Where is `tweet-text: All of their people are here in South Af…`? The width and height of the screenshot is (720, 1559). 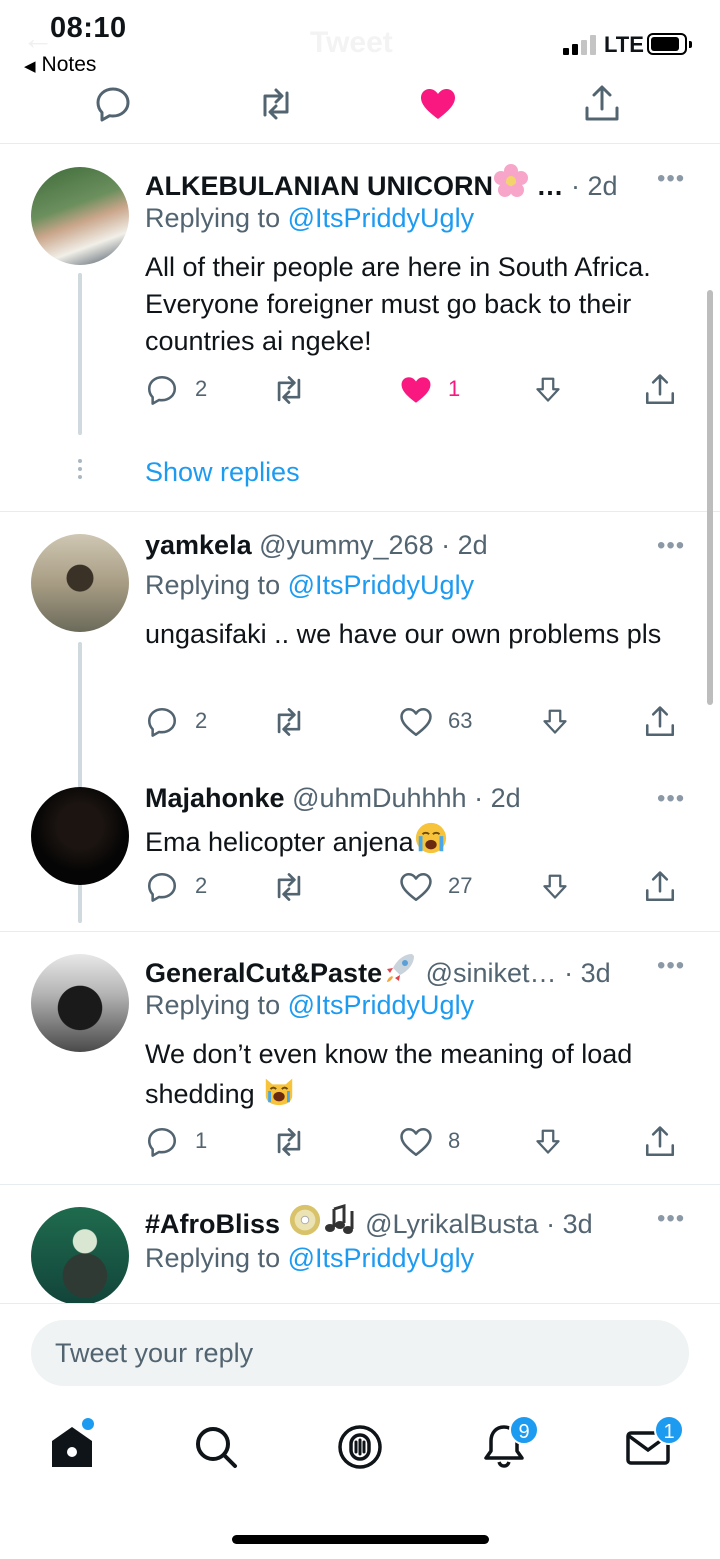
tweet-text: All of their people are here in South Af… is located at coordinates (398, 304).